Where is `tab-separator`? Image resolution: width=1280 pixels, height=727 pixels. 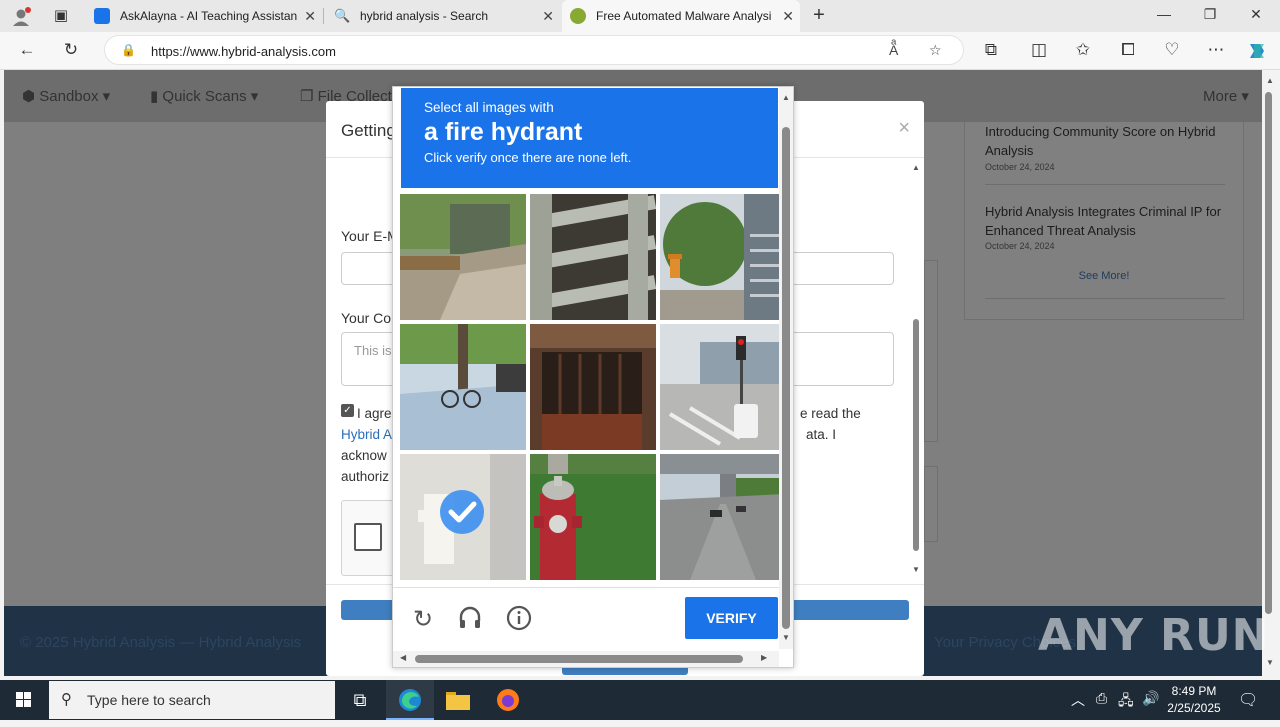
tab-separator is located at coordinates (323, 16).